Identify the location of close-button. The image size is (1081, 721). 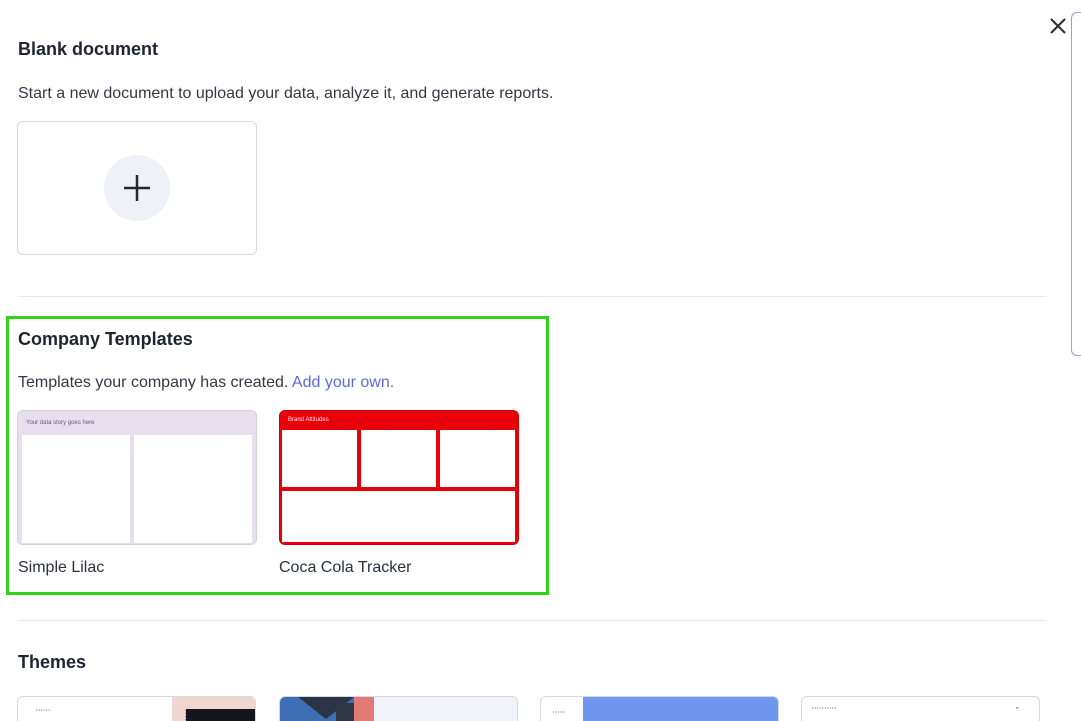
(1058, 26).